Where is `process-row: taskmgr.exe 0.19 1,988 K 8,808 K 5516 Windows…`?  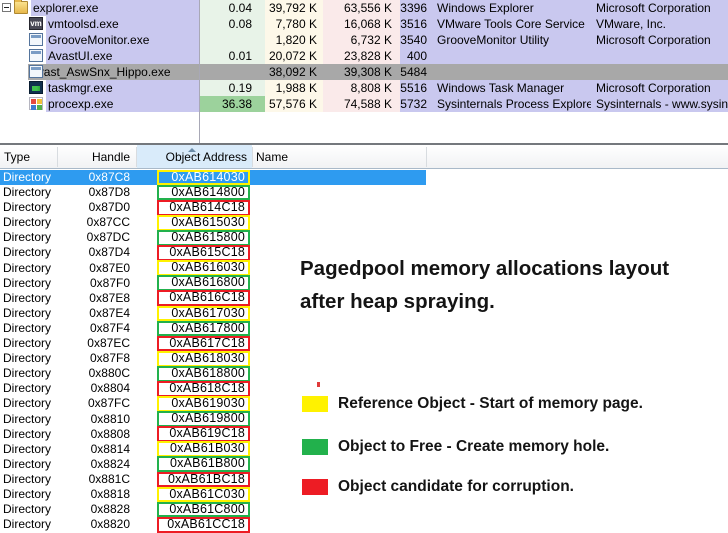
process-row: taskmgr.exe 0.19 1,988 K 8,808 K 5516 Windows… is located at coordinates (364, 88).